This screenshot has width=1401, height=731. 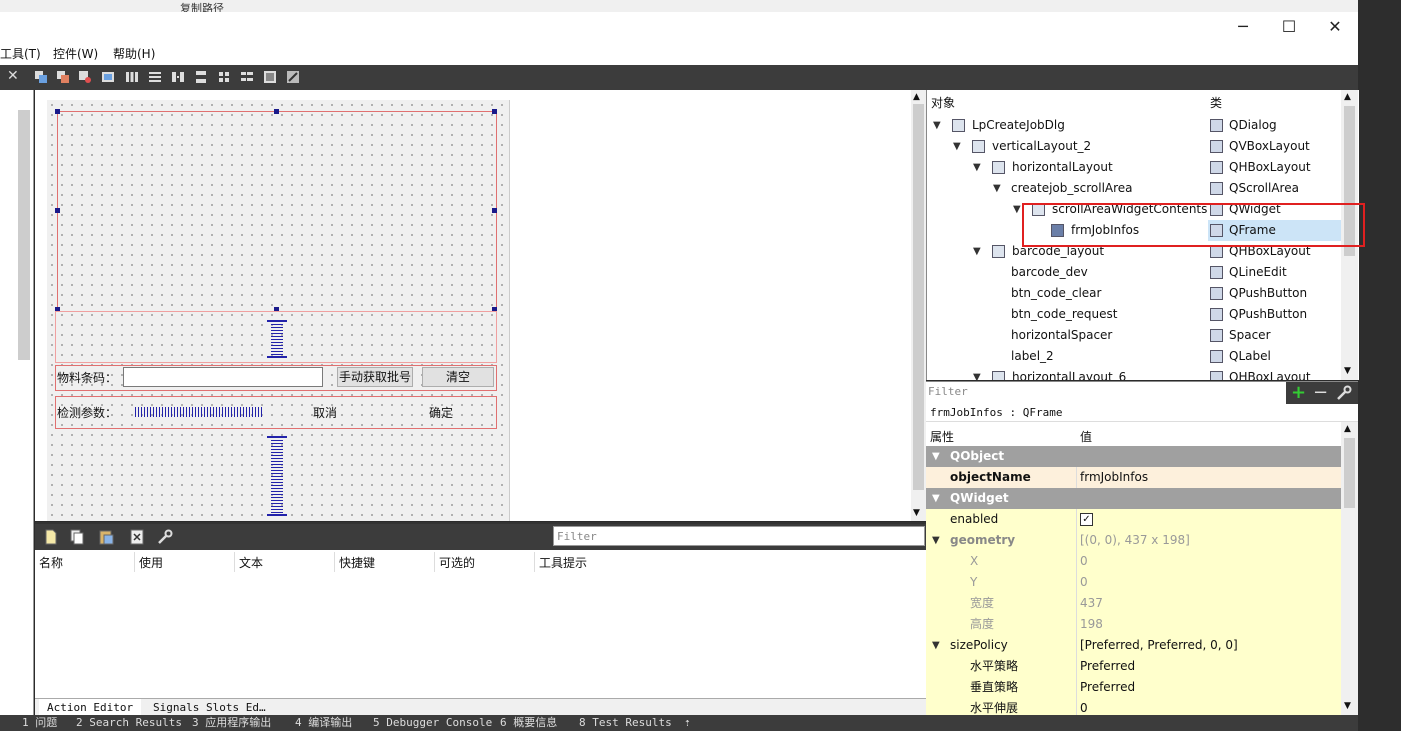 I want to click on pane-search-results: 2 Search Results, so click(x=129, y=723).